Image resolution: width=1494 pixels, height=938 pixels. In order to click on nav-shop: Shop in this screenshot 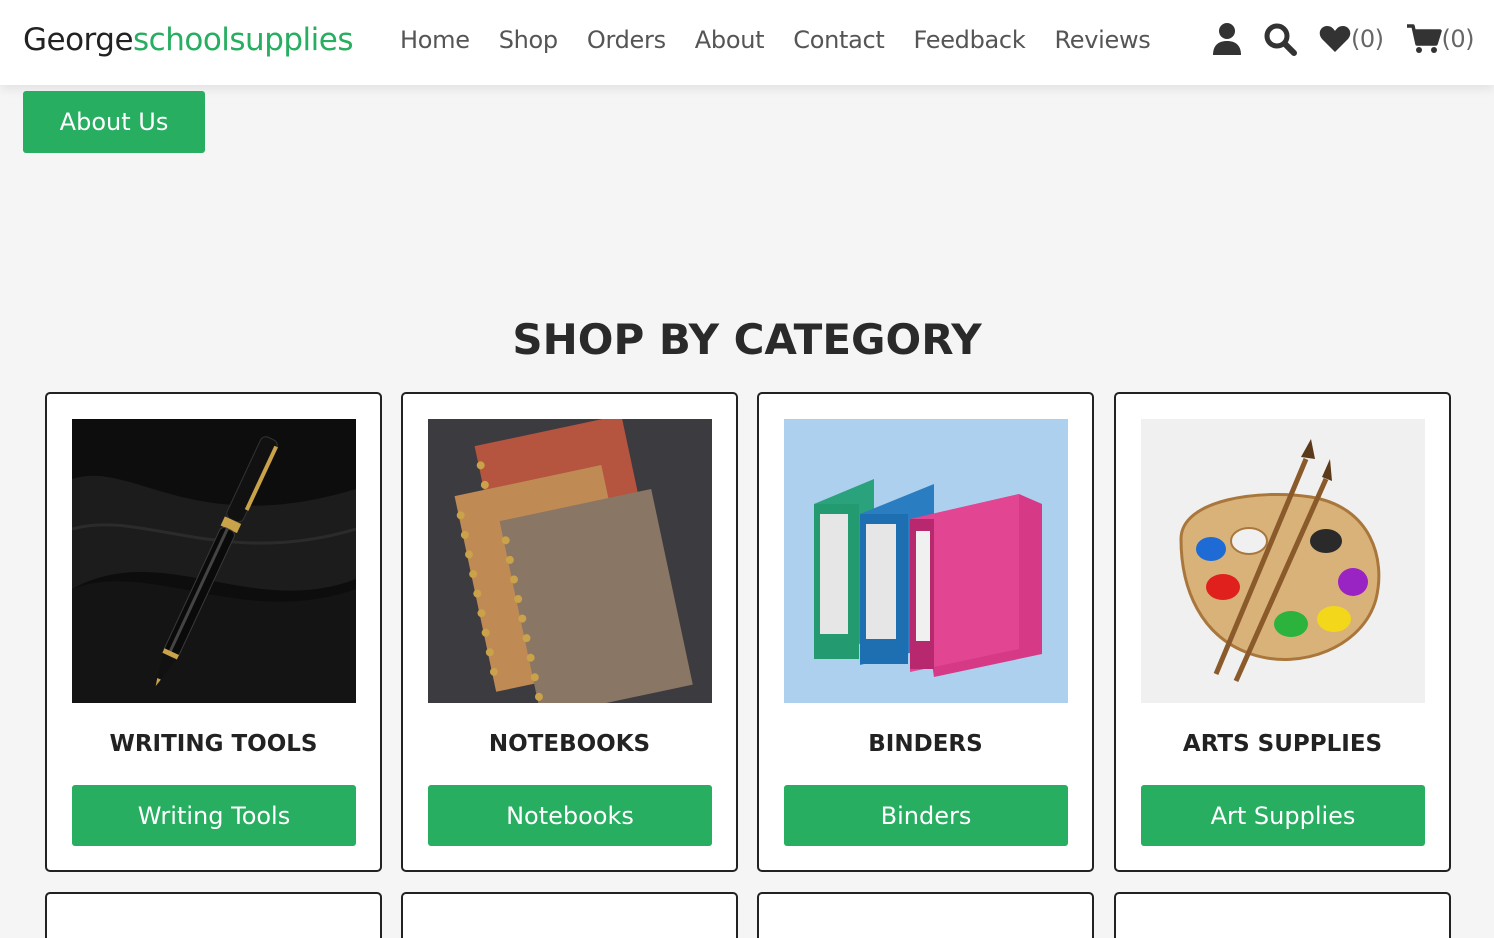, I will do `click(528, 40)`.